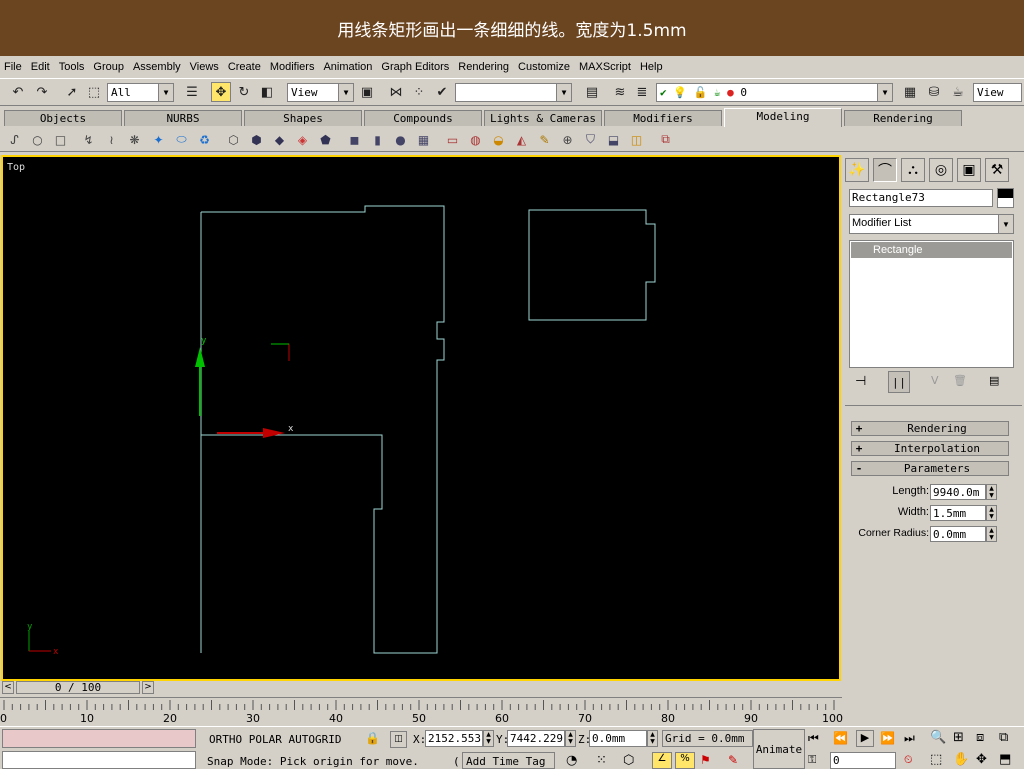  Describe the element at coordinates (8, 687) in the screenshot. I see `prev-frame-arrow-icon: <` at that location.